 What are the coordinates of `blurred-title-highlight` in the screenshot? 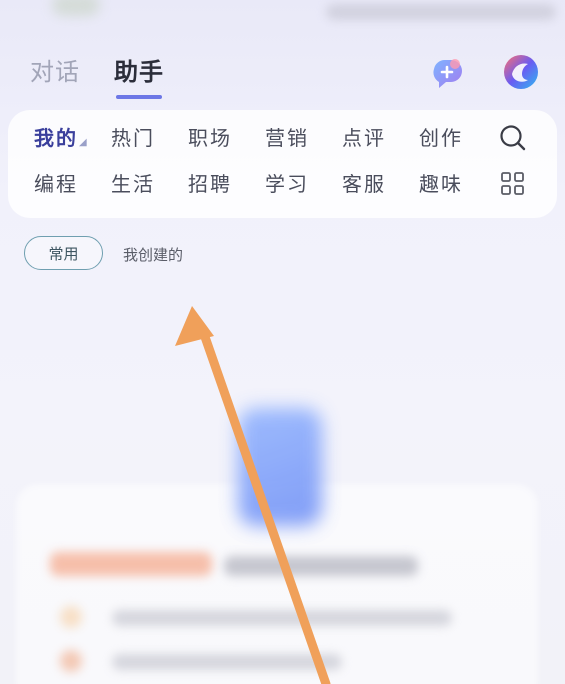 It's located at (131, 564).